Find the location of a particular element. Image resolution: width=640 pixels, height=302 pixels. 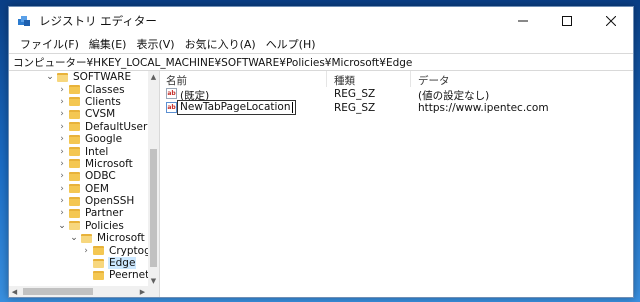

tree-node-label: Google is located at coordinates (104, 139).